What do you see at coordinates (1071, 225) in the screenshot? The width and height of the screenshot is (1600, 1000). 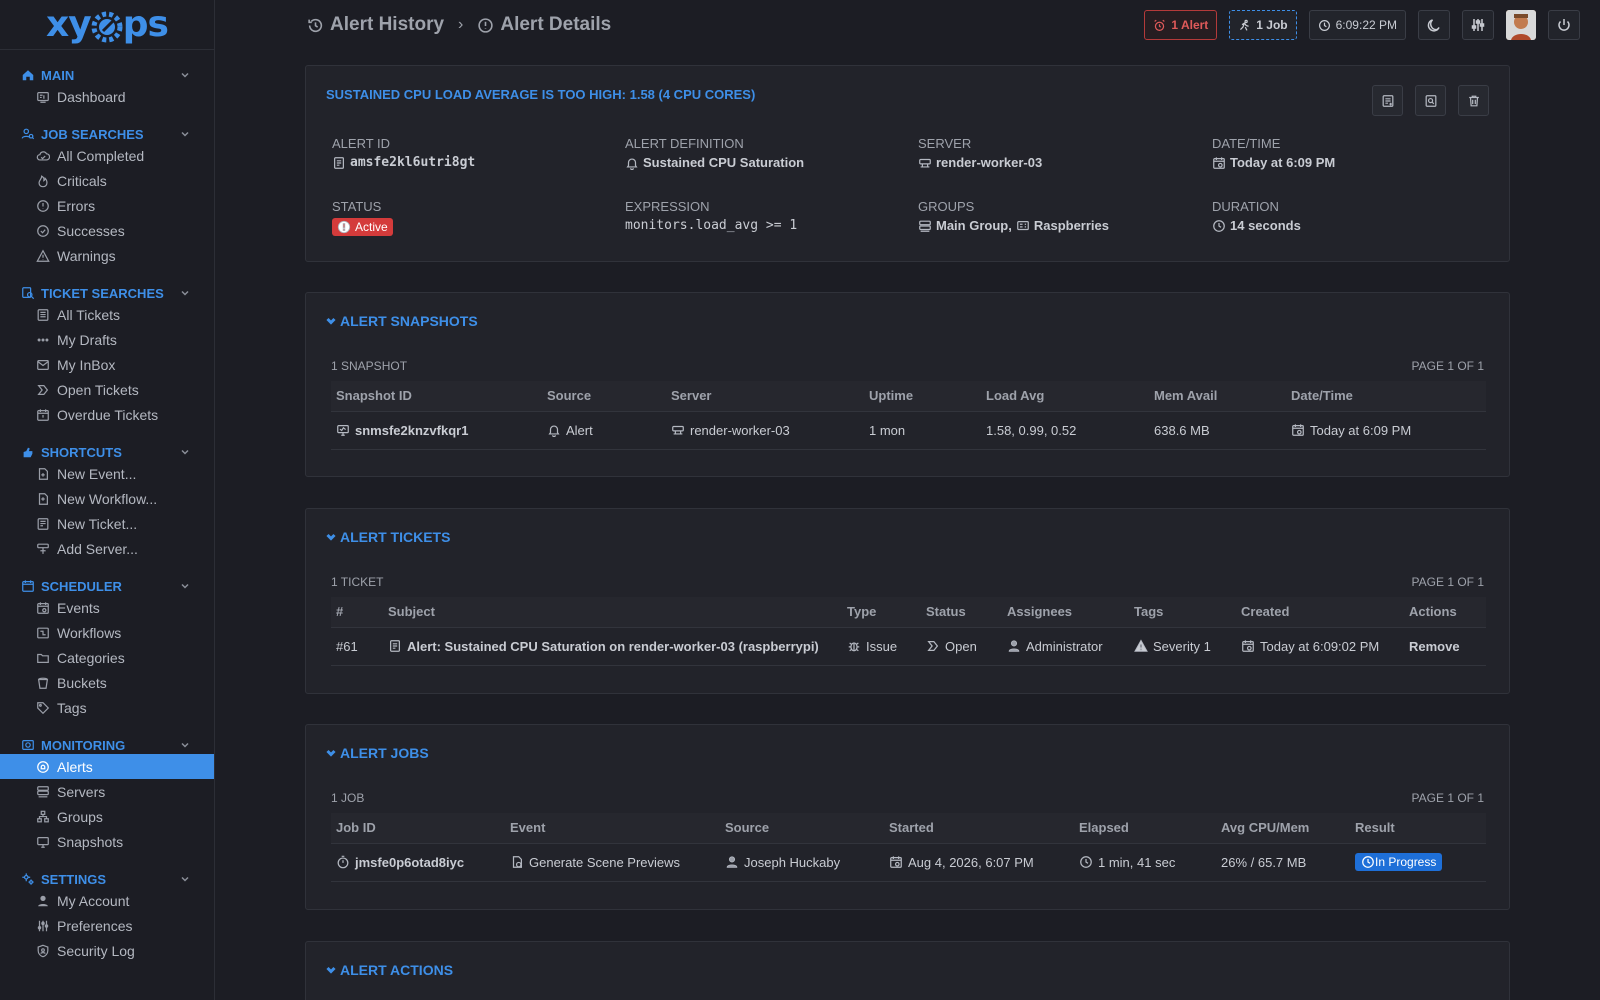 I see `group-link-raspberries: Raspberries` at bounding box center [1071, 225].